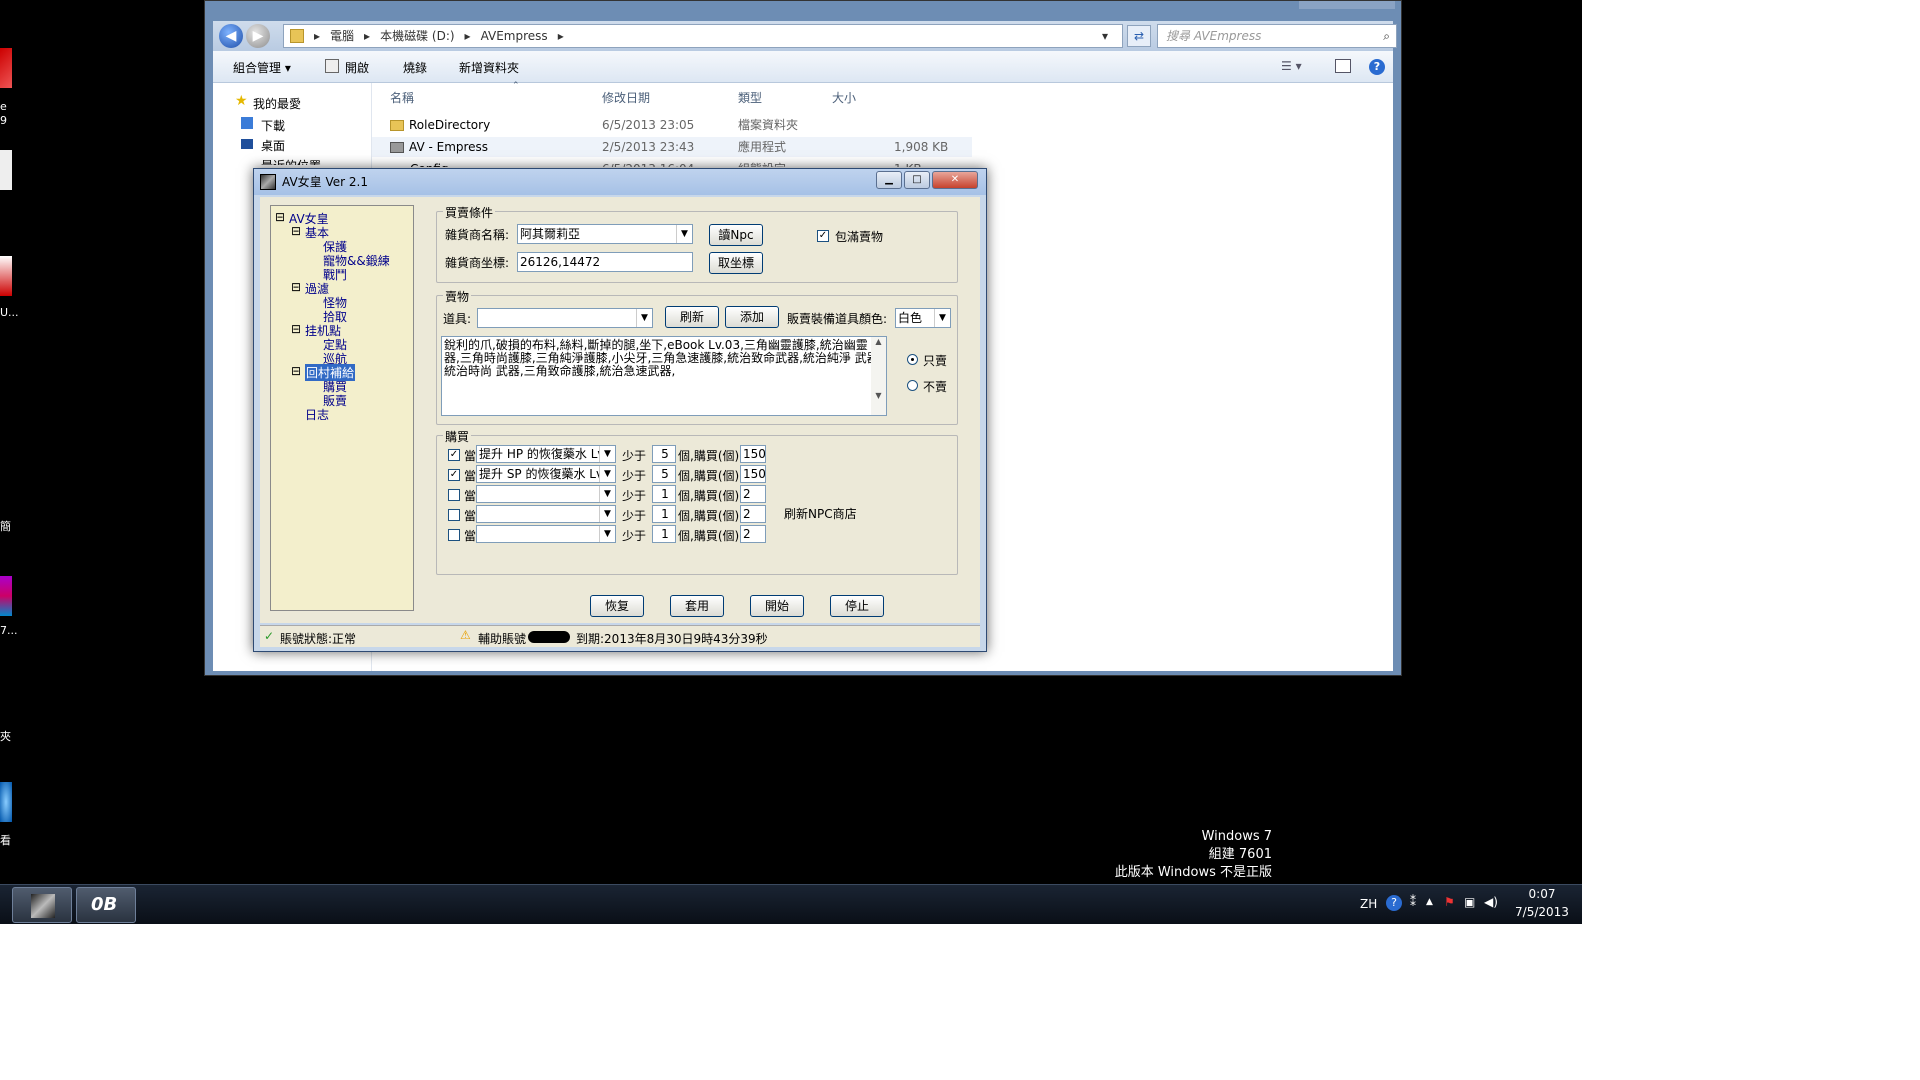 This screenshot has width=1920, height=1080. What do you see at coordinates (1542, 912) in the screenshot?
I see `clock-date: 7/5/2013` at bounding box center [1542, 912].